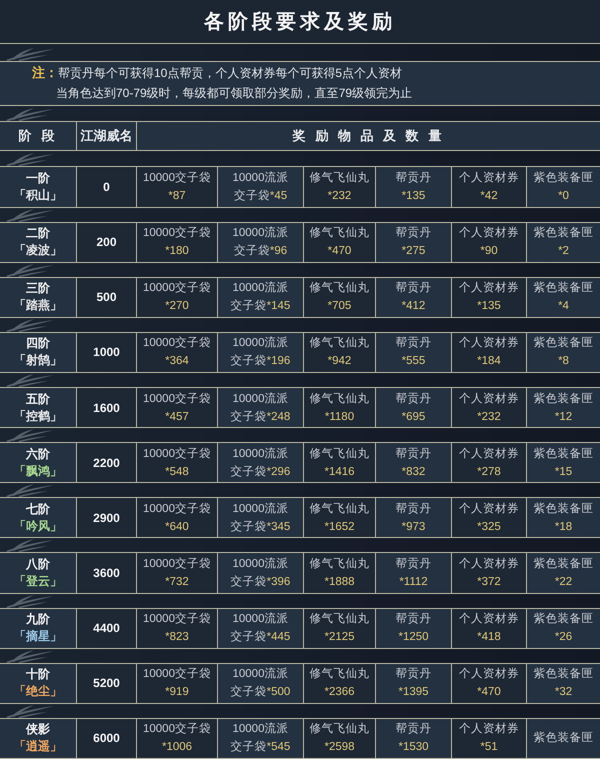 This screenshot has height=759, width=600. What do you see at coordinates (414, 417) in the screenshot?
I see `item-quantity: *695` at bounding box center [414, 417].